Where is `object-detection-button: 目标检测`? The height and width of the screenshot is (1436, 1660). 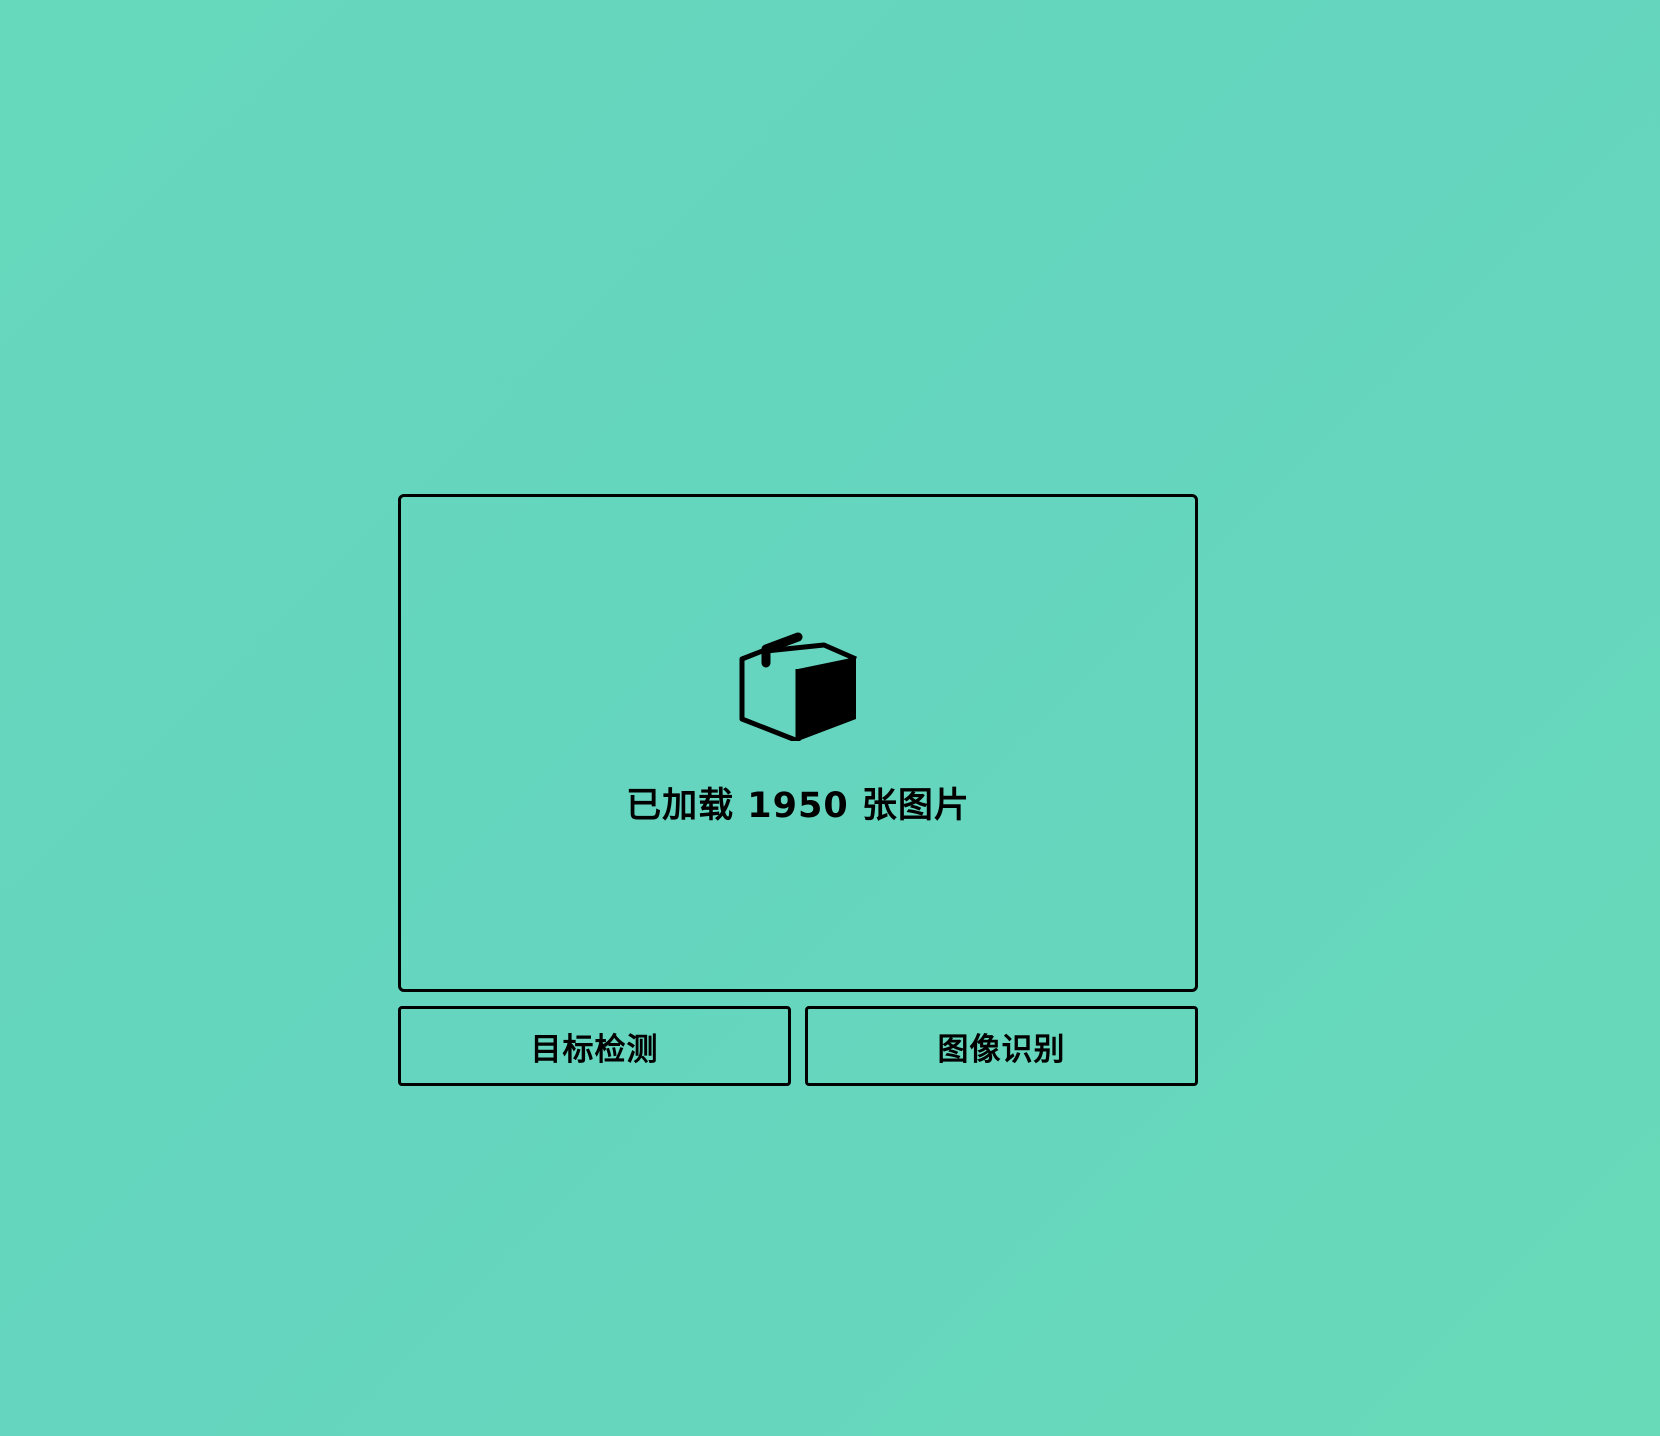 object-detection-button: 目标检测 is located at coordinates (594, 1046).